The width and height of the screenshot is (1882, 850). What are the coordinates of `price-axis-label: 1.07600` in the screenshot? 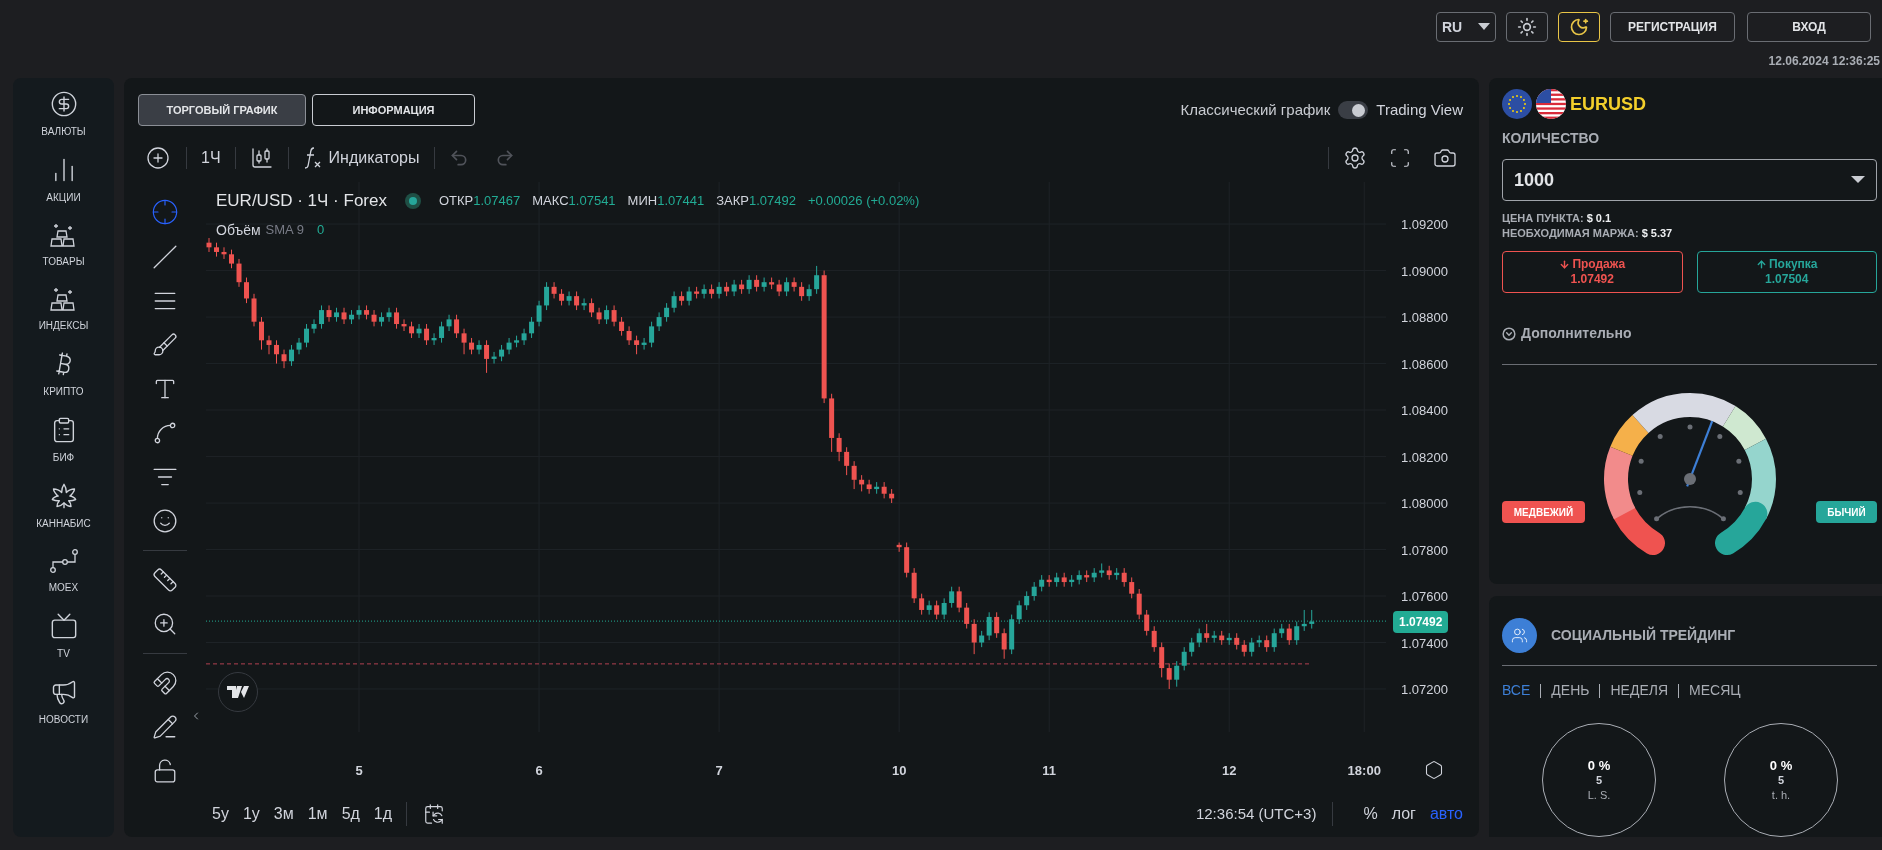 It's located at (1424, 597).